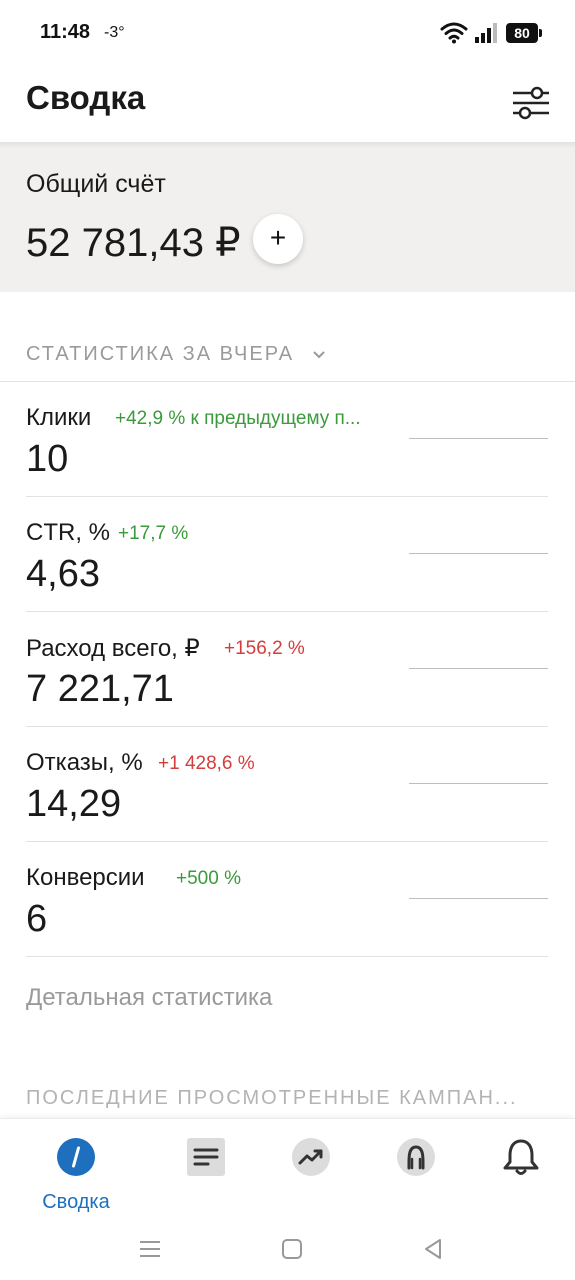 The image size is (575, 1280). I want to click on page-title: Сводка, so click(86, 97).